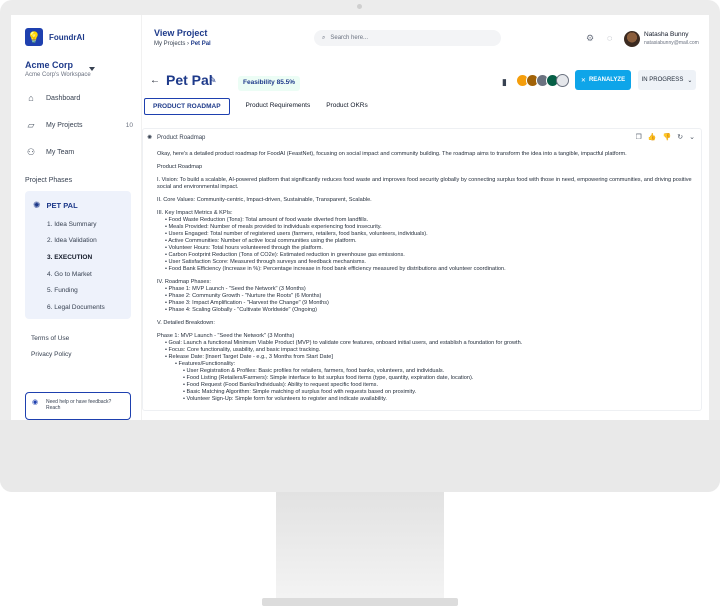  What do you see at coordinates (590, 38) in the screenshot?
I see `gear-icon: ⚙` at bounding box center [590, 38].